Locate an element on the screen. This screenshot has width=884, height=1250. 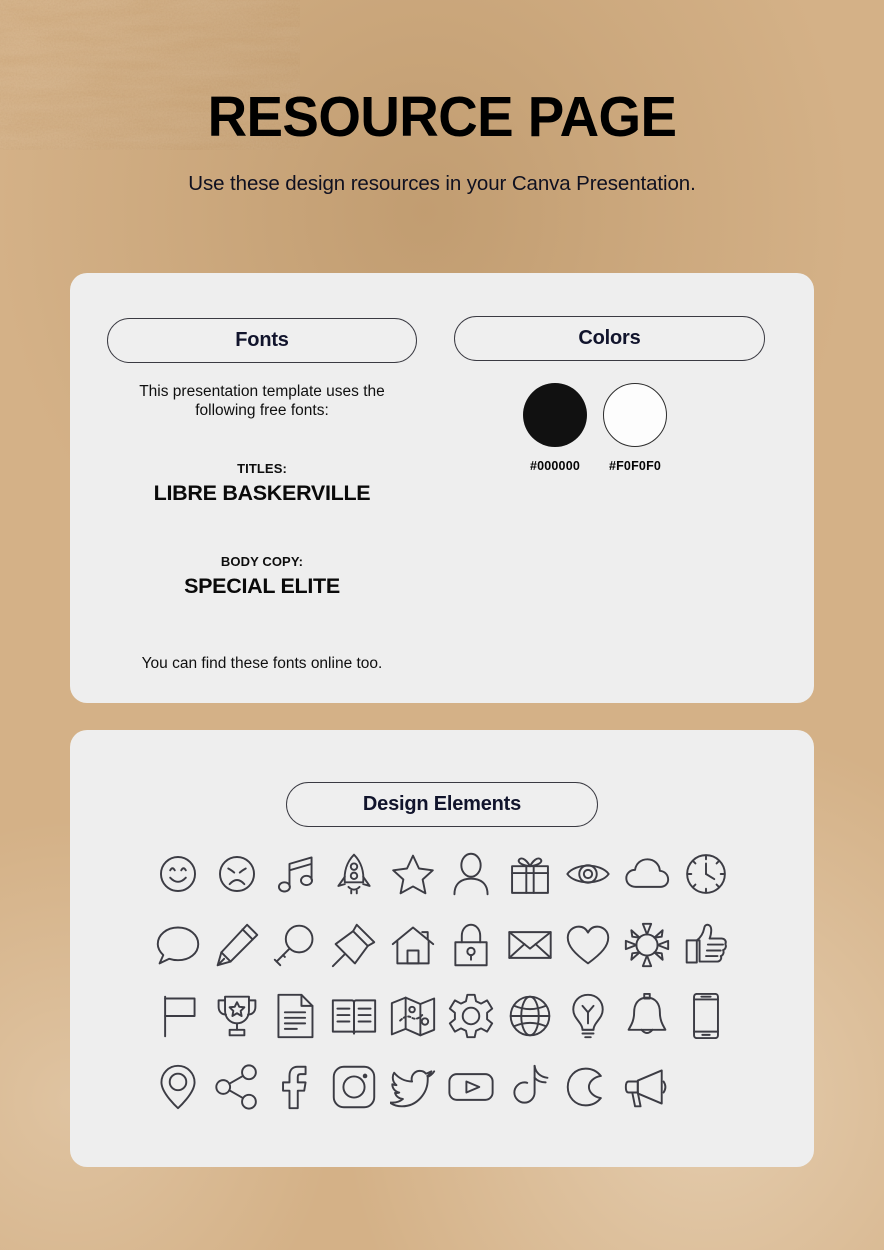
globe-icon is located at coordinates (530, 1016).